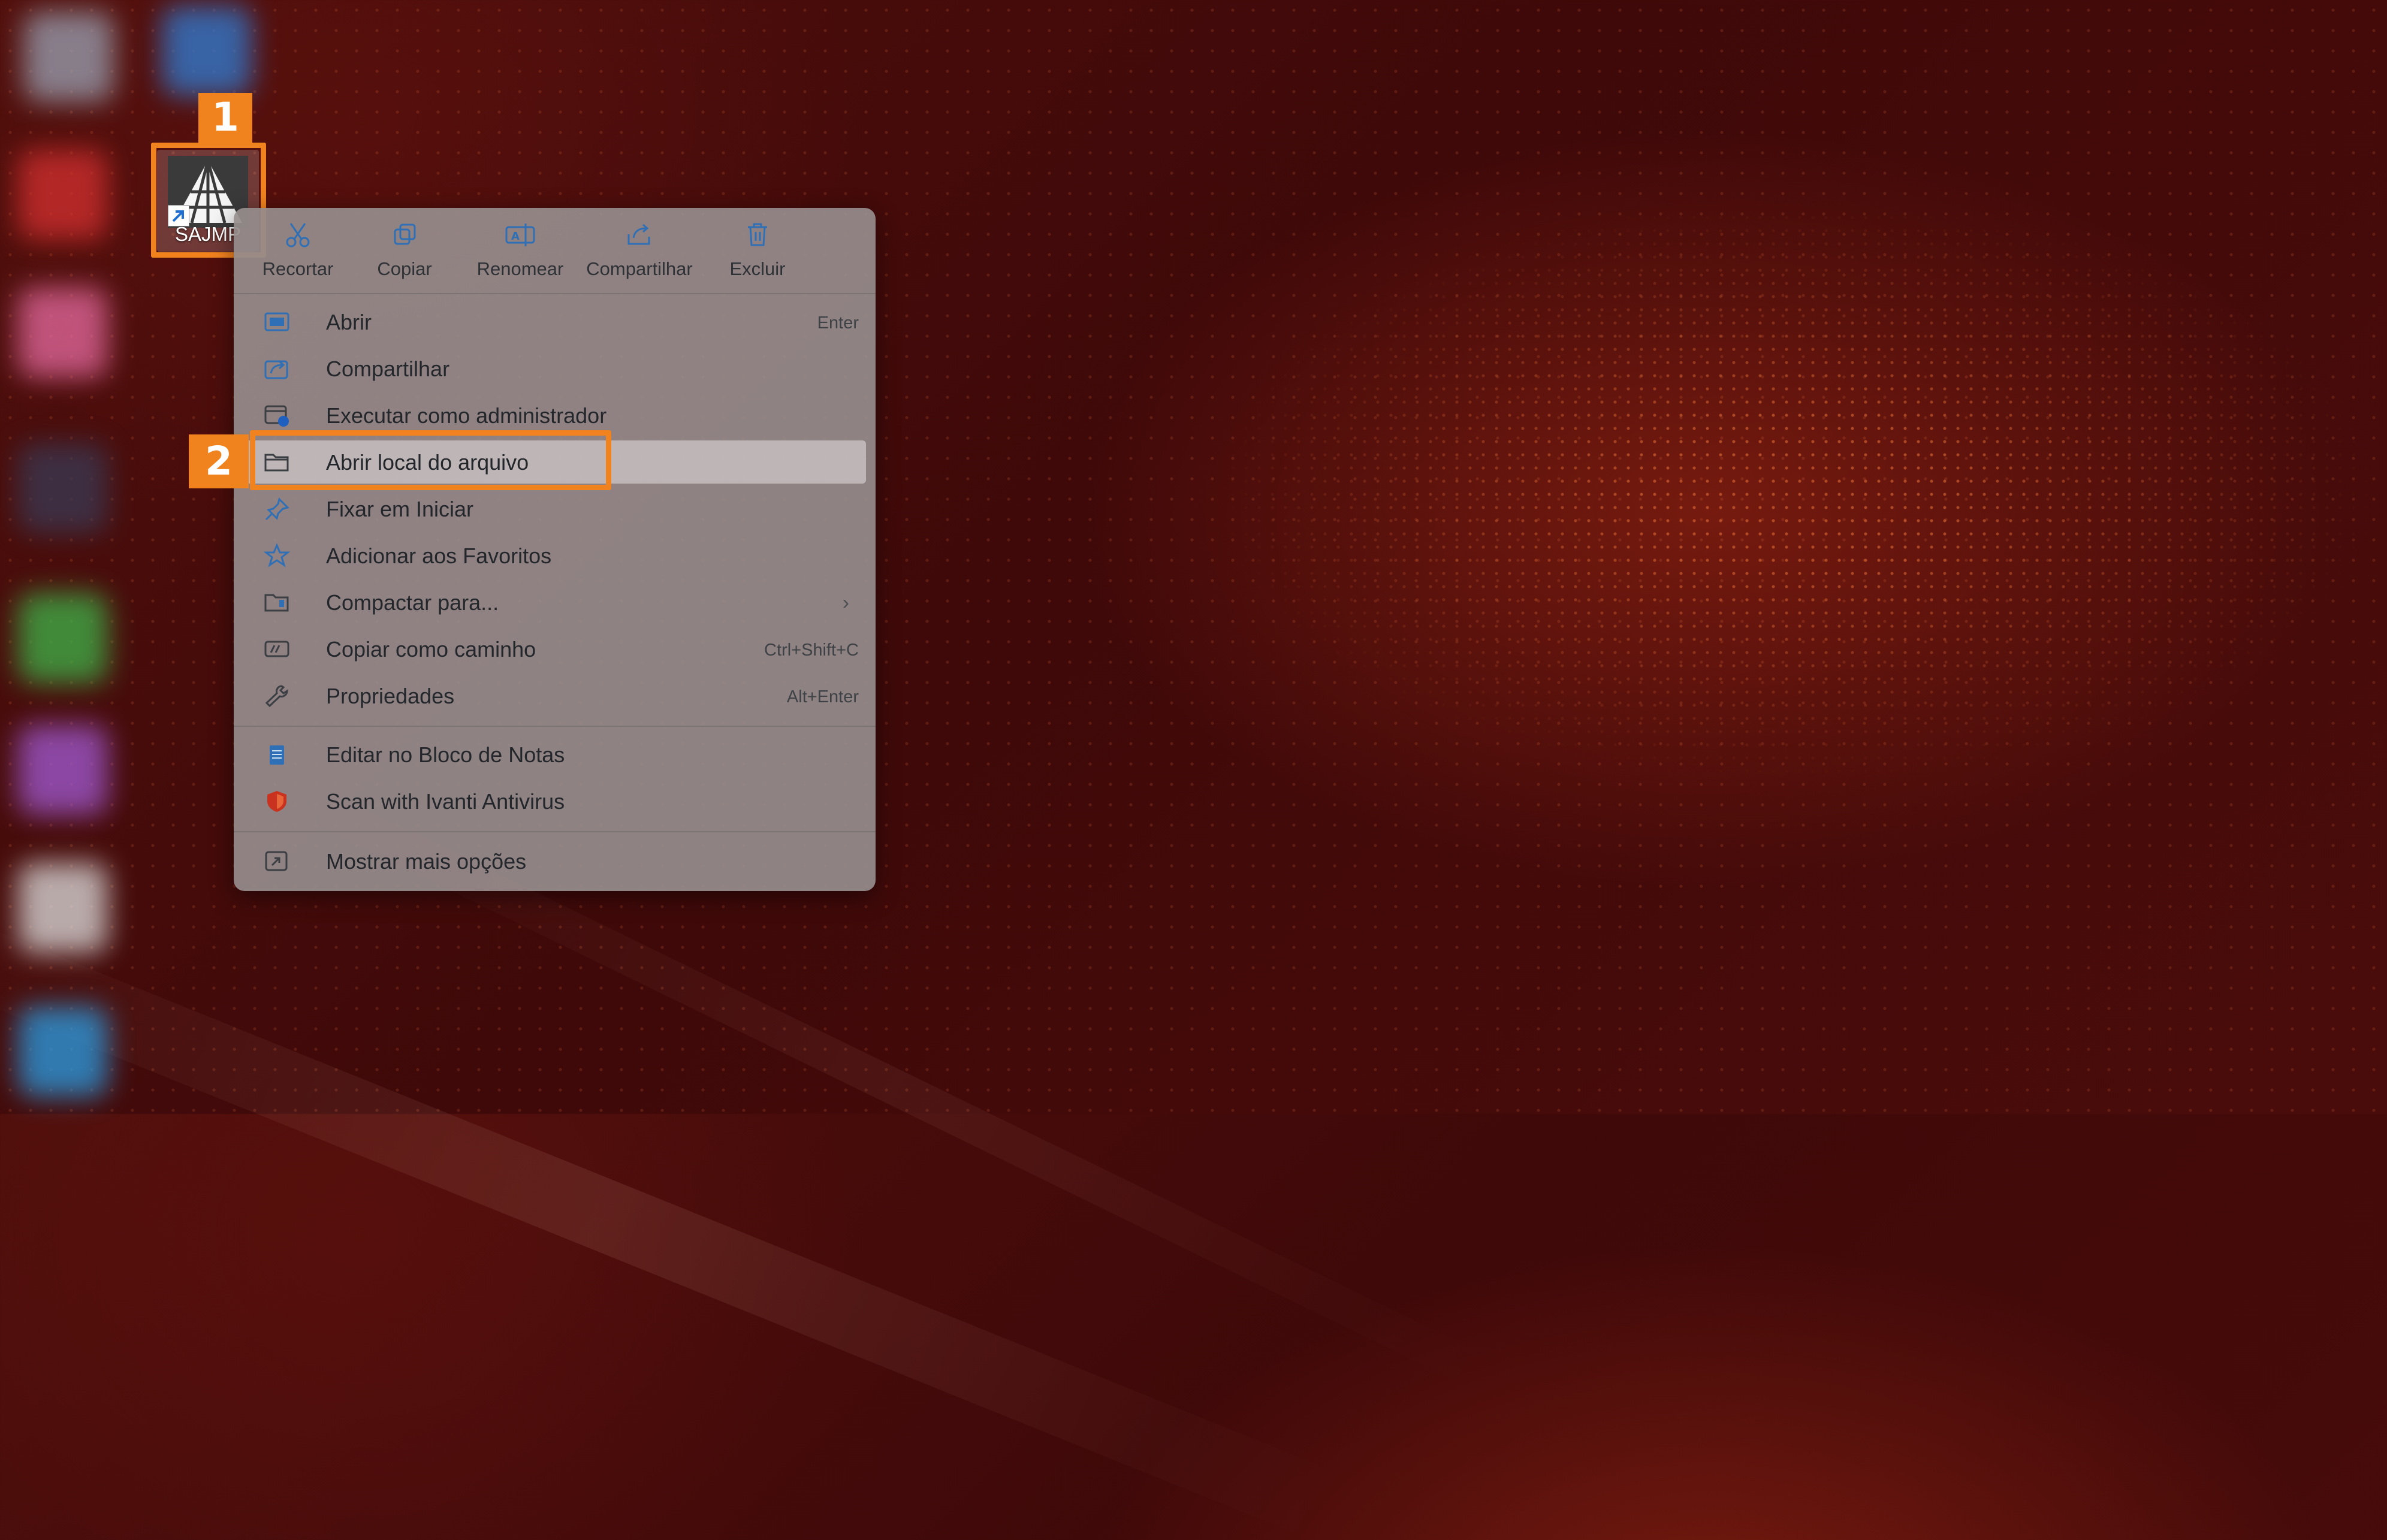  Describe the element at coordinates (812, 650) in the screenshot. I see `menu-item-shortcut: Ctrl+Shift+C` at that location.